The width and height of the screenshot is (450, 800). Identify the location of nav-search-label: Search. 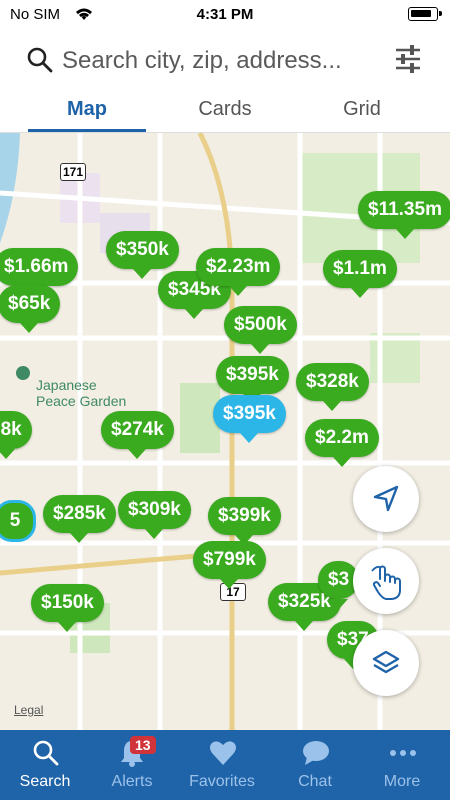
(45, 781).